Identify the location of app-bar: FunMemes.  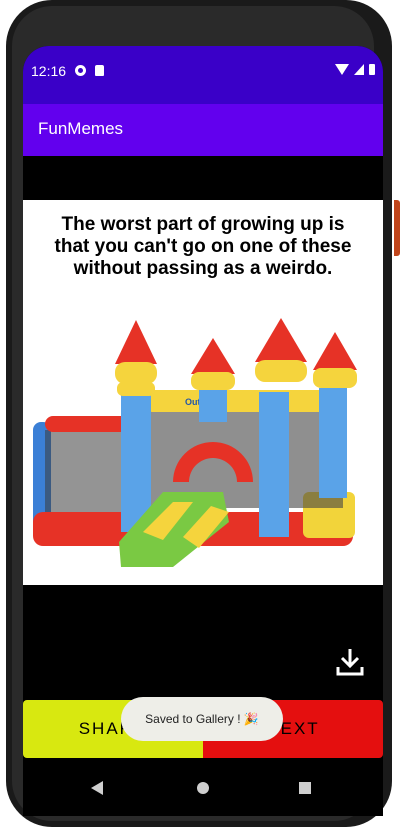
(203, 130).